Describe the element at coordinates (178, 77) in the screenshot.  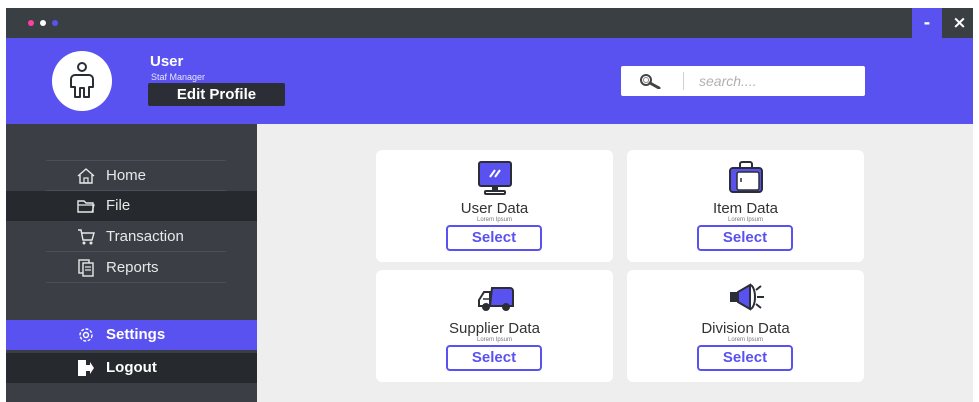
I see `user-role: Staf Manager` at that location.